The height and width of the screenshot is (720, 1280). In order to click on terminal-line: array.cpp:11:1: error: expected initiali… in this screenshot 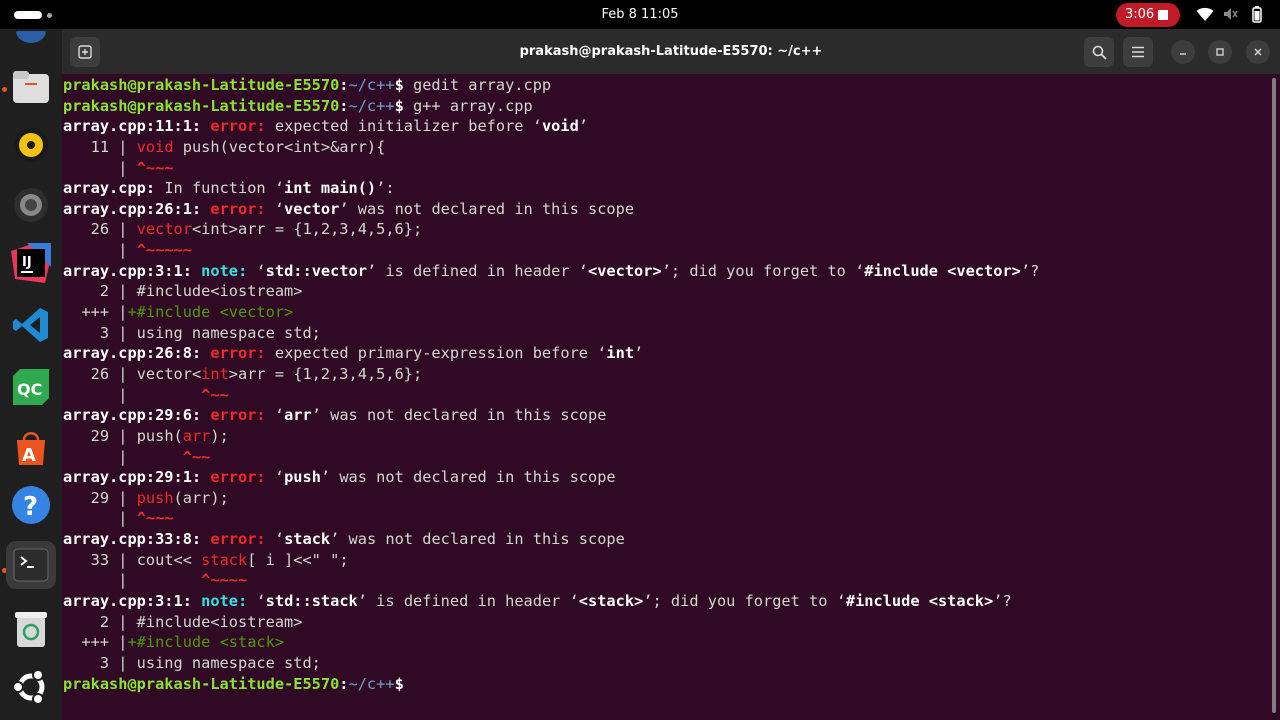, I will do `click(325, 126)`.